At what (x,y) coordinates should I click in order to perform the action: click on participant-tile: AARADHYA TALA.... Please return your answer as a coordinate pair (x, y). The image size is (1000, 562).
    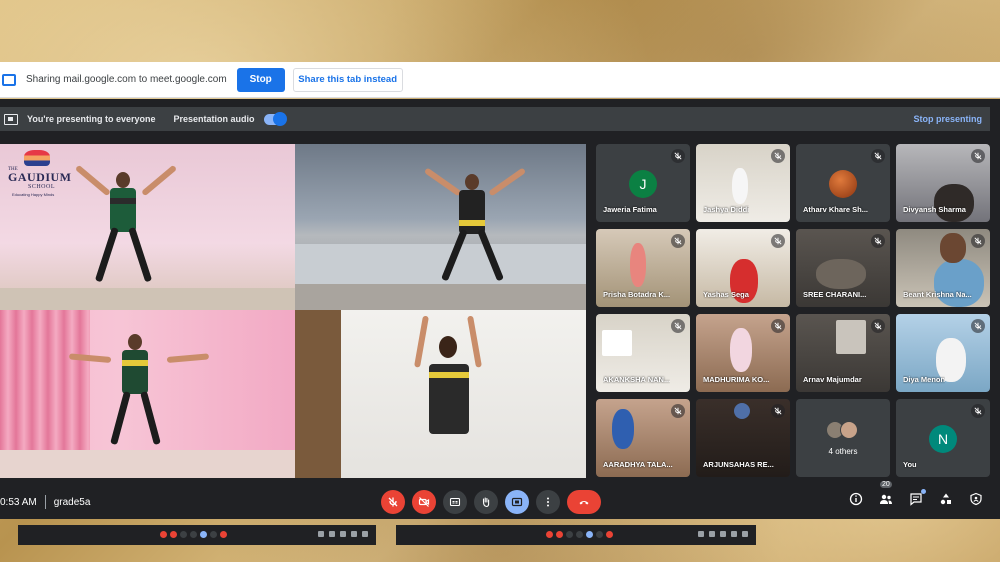
    Looking at the image, I should click on (643, 438).